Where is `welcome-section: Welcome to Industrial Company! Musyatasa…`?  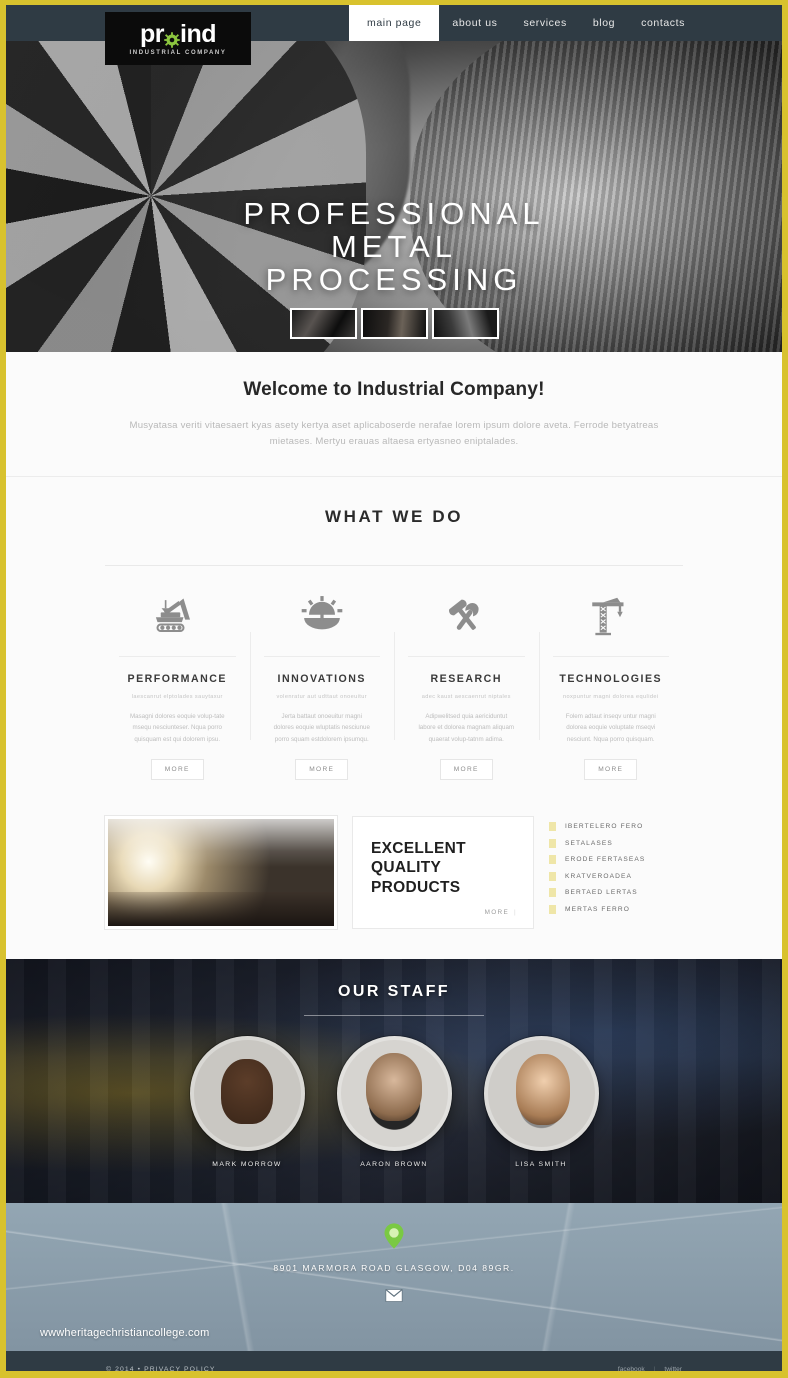
welcome-section: Welcome to Industrial Company! Musyatasa… is located at coordinates (394, 414).